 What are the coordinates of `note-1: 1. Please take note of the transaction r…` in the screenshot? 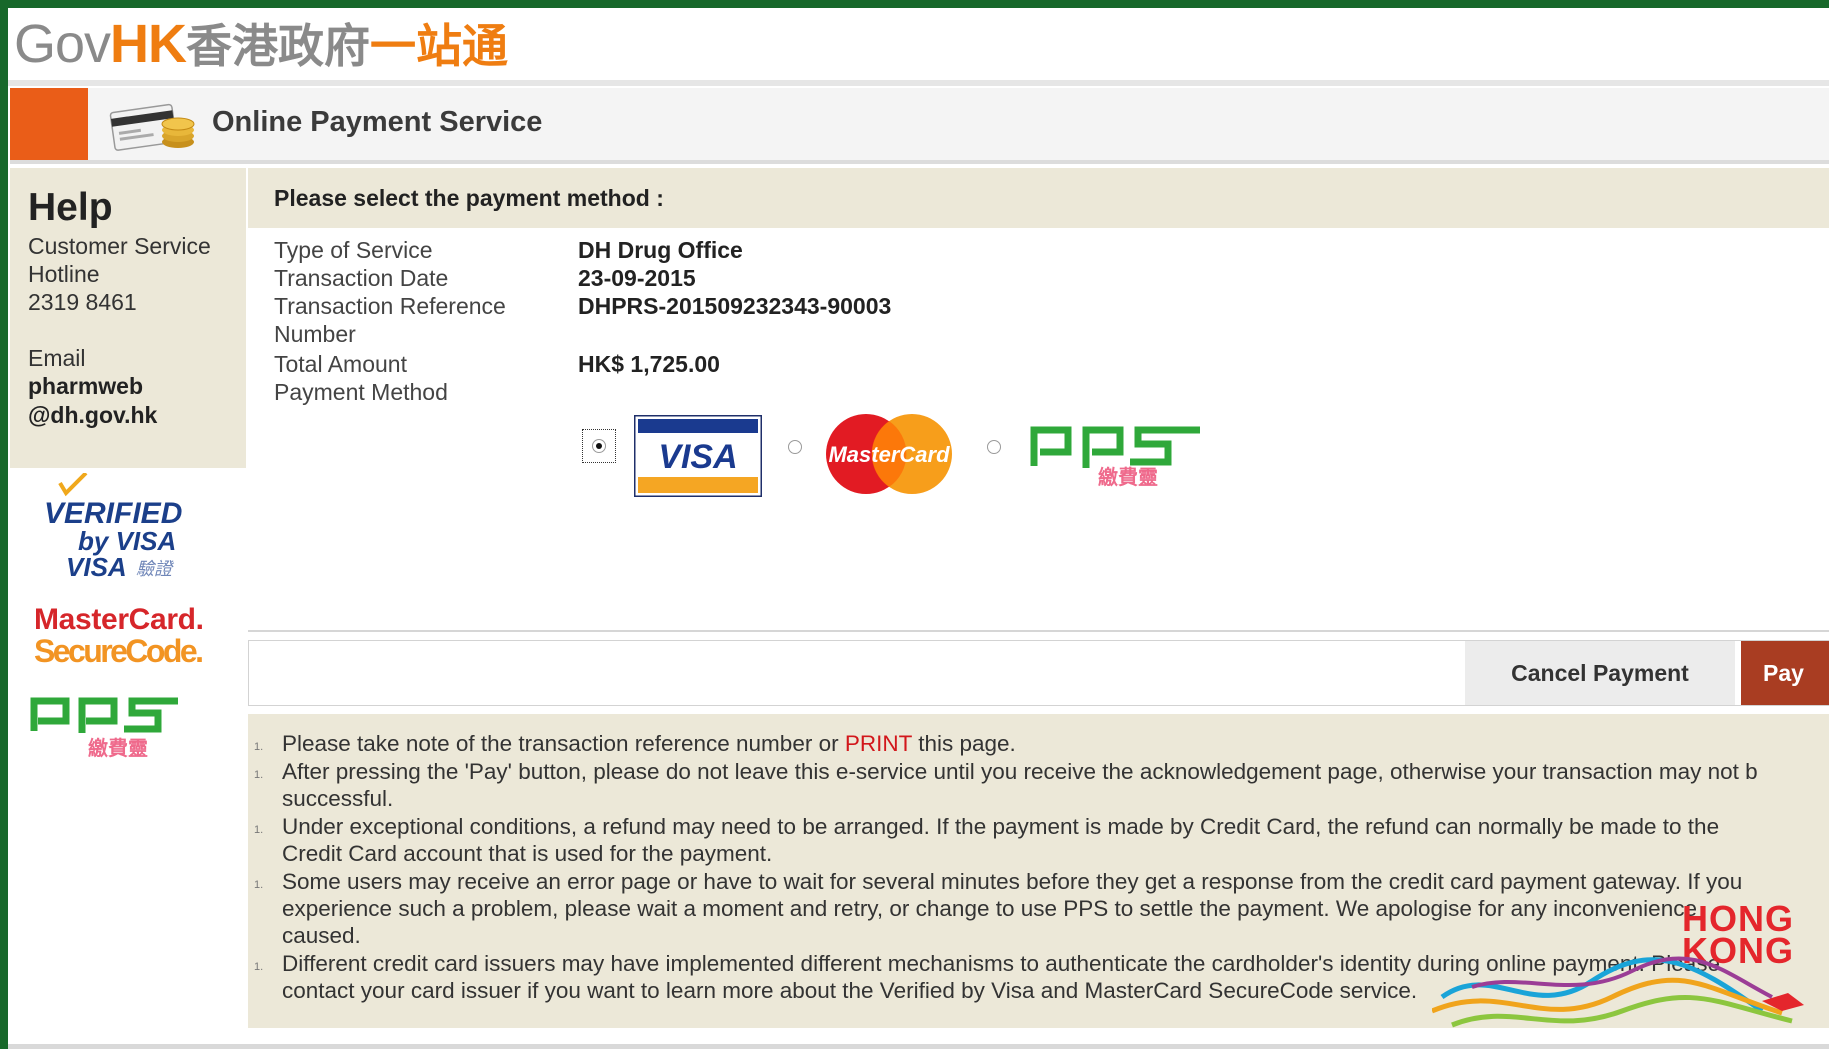 It's located at (1038, 744).